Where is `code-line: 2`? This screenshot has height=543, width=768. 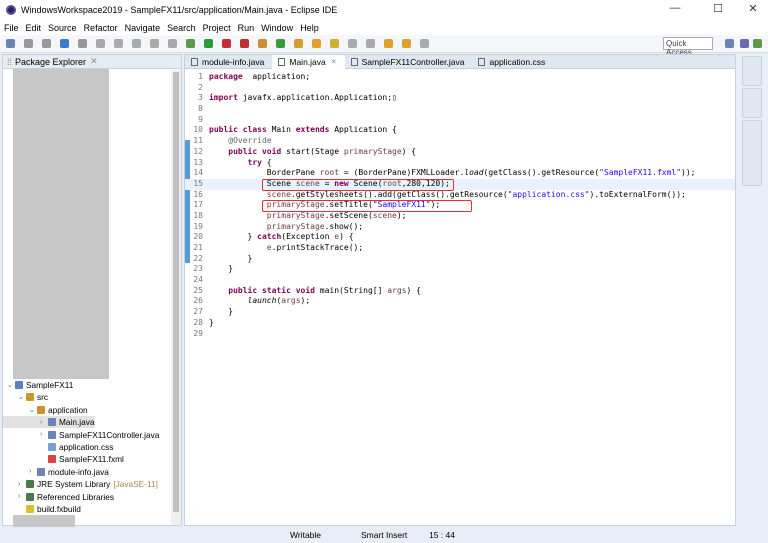 code-line: 2 is located at coordinates (460, 88).